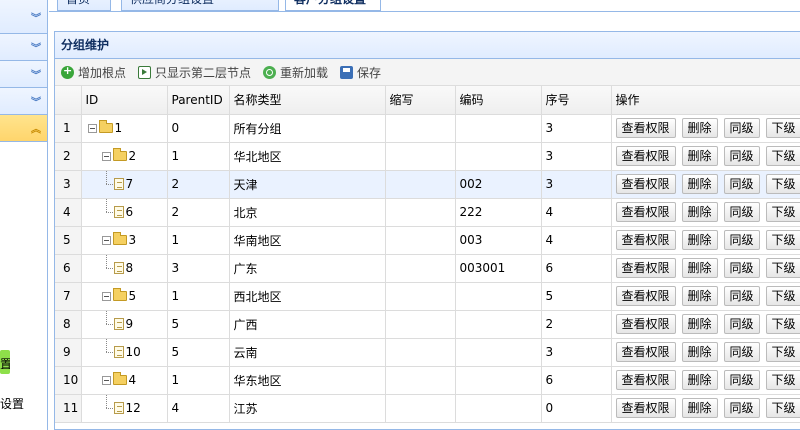  Describe the element at coordinates (124, 155) in the screenshot. I see `tree-node: 2` at that location.